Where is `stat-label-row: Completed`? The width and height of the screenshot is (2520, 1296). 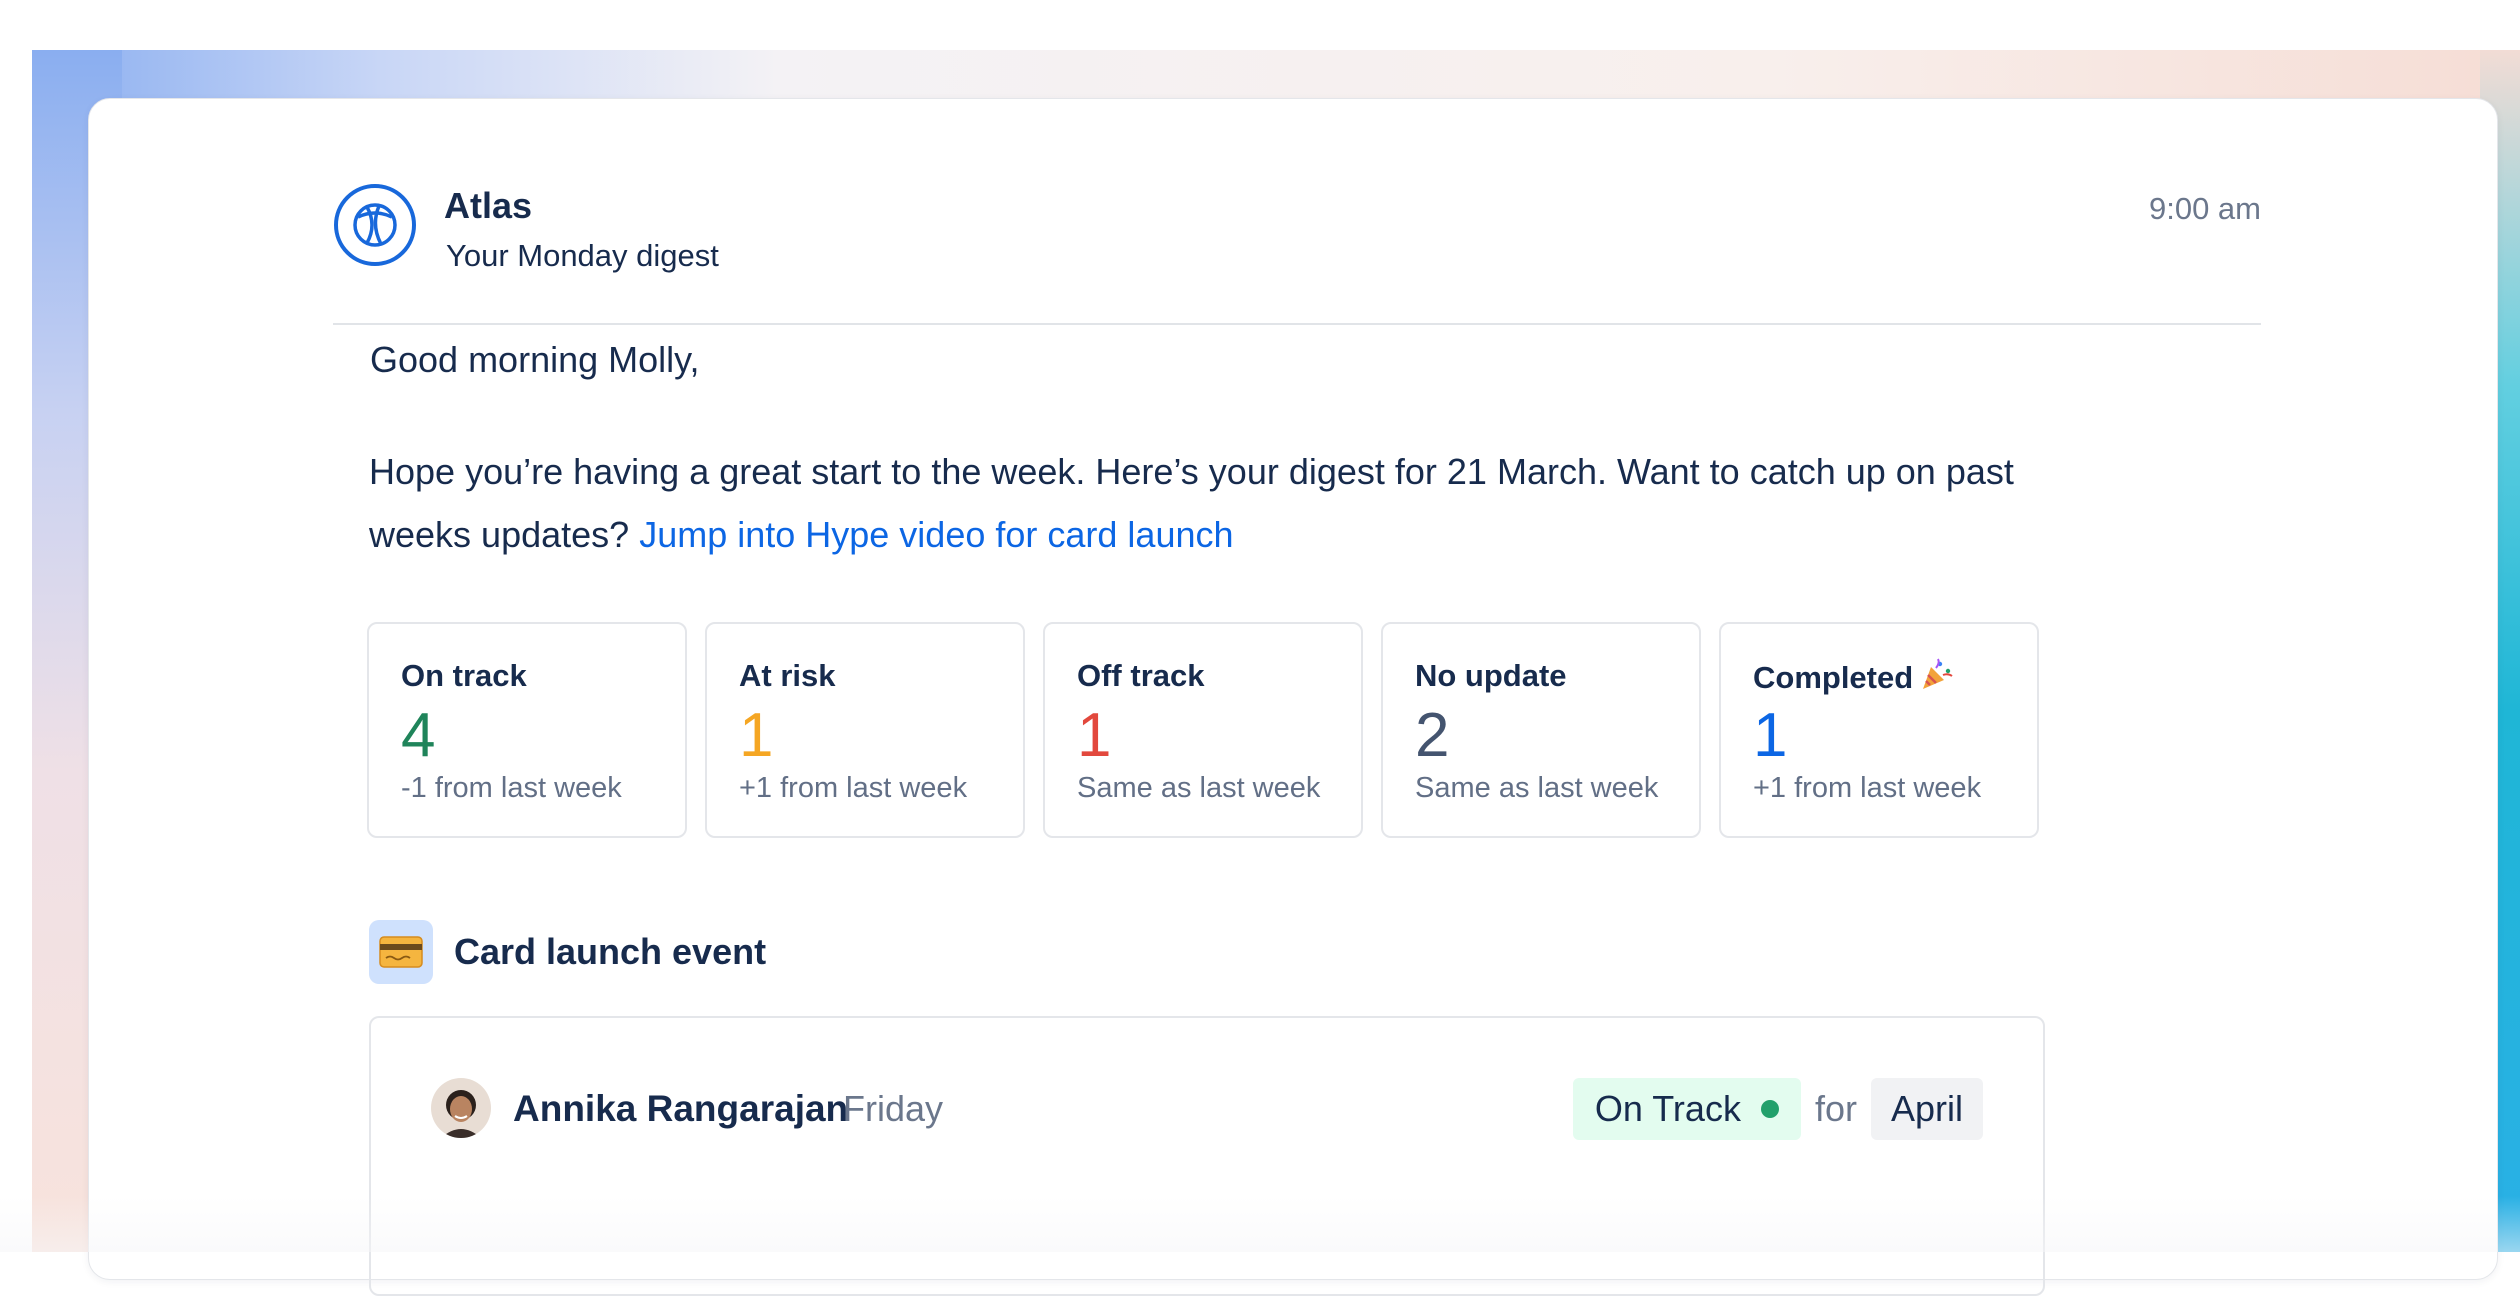
stat-label-row: Completed is located at coordinates (1895, 678).